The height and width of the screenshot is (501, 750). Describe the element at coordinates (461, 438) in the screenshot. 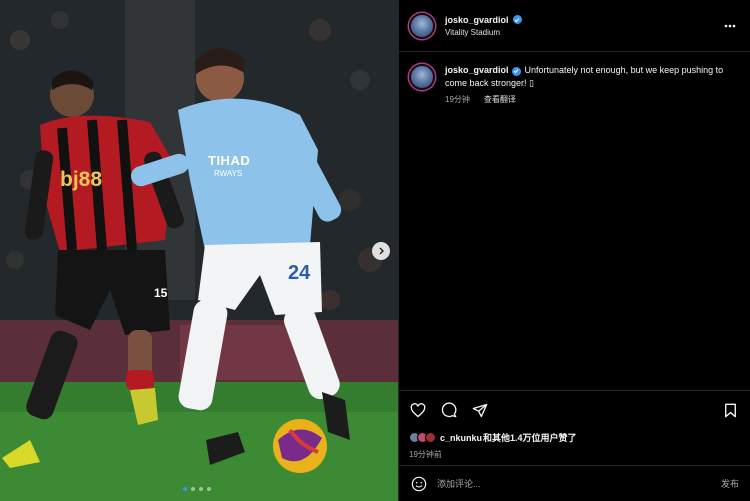

I see `liker-username: c_nkunku` at that location.